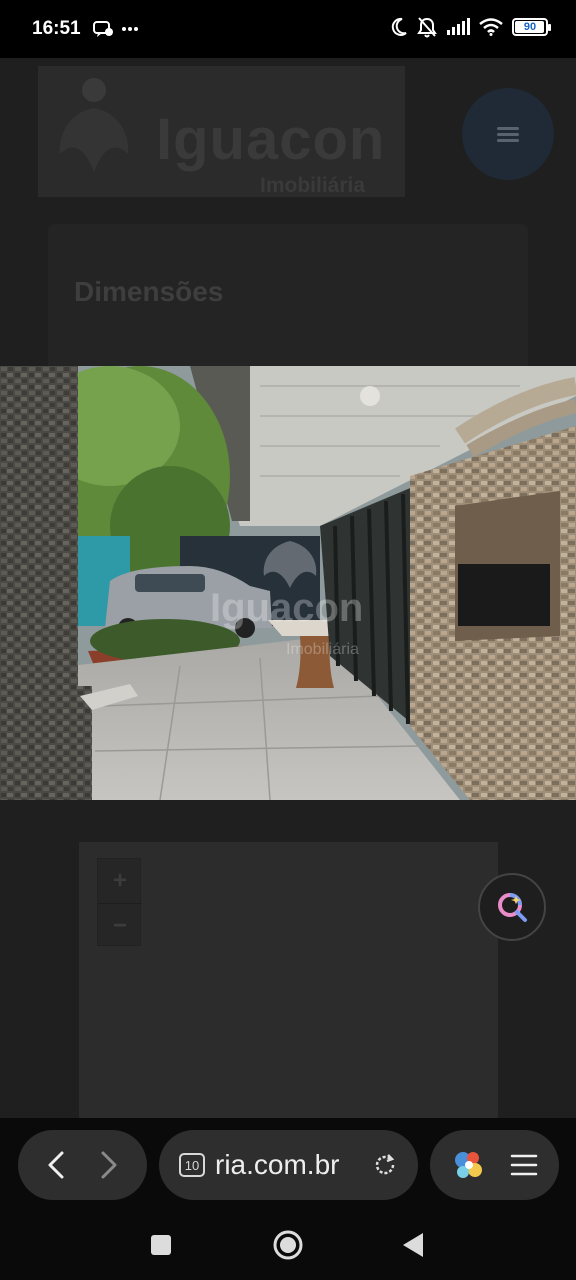 This screenshot has height=1280, width=576. Describe the element at coordinates (288, 29) in the screenshot. I see `status-bar: 16:51 90` at that location.